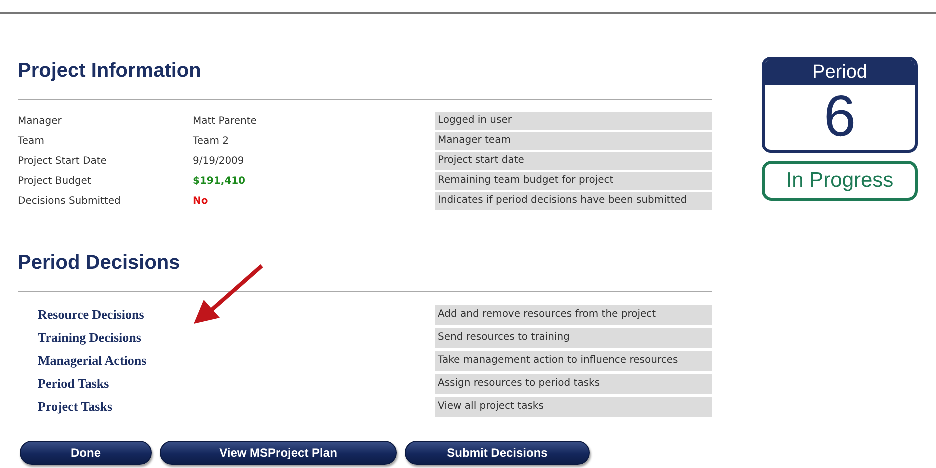 This screenshot has height=468, width=936. What do you see at coordinates (573, 361) in the screenshot?
I see `decision-description: Take management action to influence resources` at bounding box center [573, 361].